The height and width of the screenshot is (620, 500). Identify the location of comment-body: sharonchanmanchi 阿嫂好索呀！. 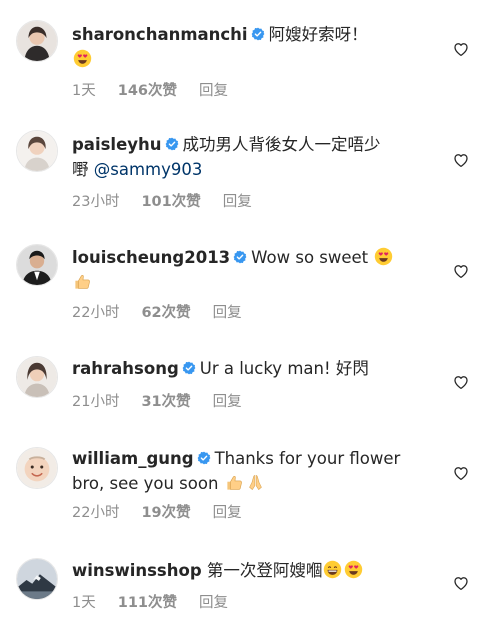
(257, 47).